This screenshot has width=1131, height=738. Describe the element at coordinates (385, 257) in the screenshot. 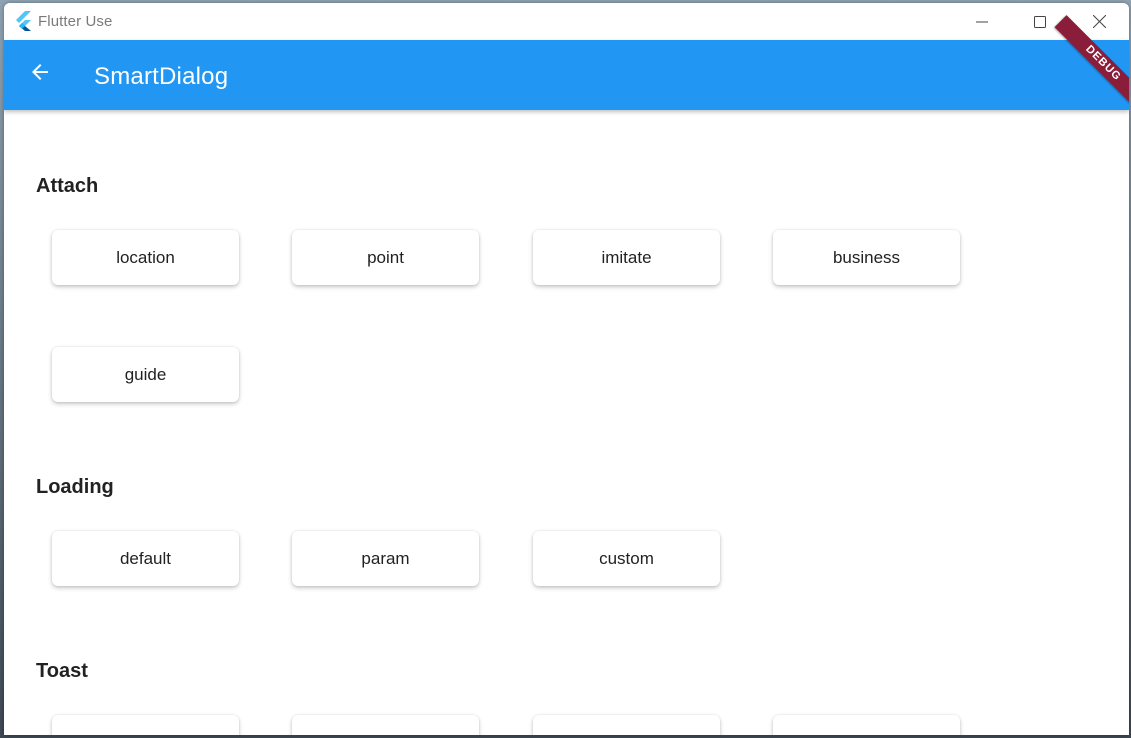

I see `attach-point-button: point` at that location.